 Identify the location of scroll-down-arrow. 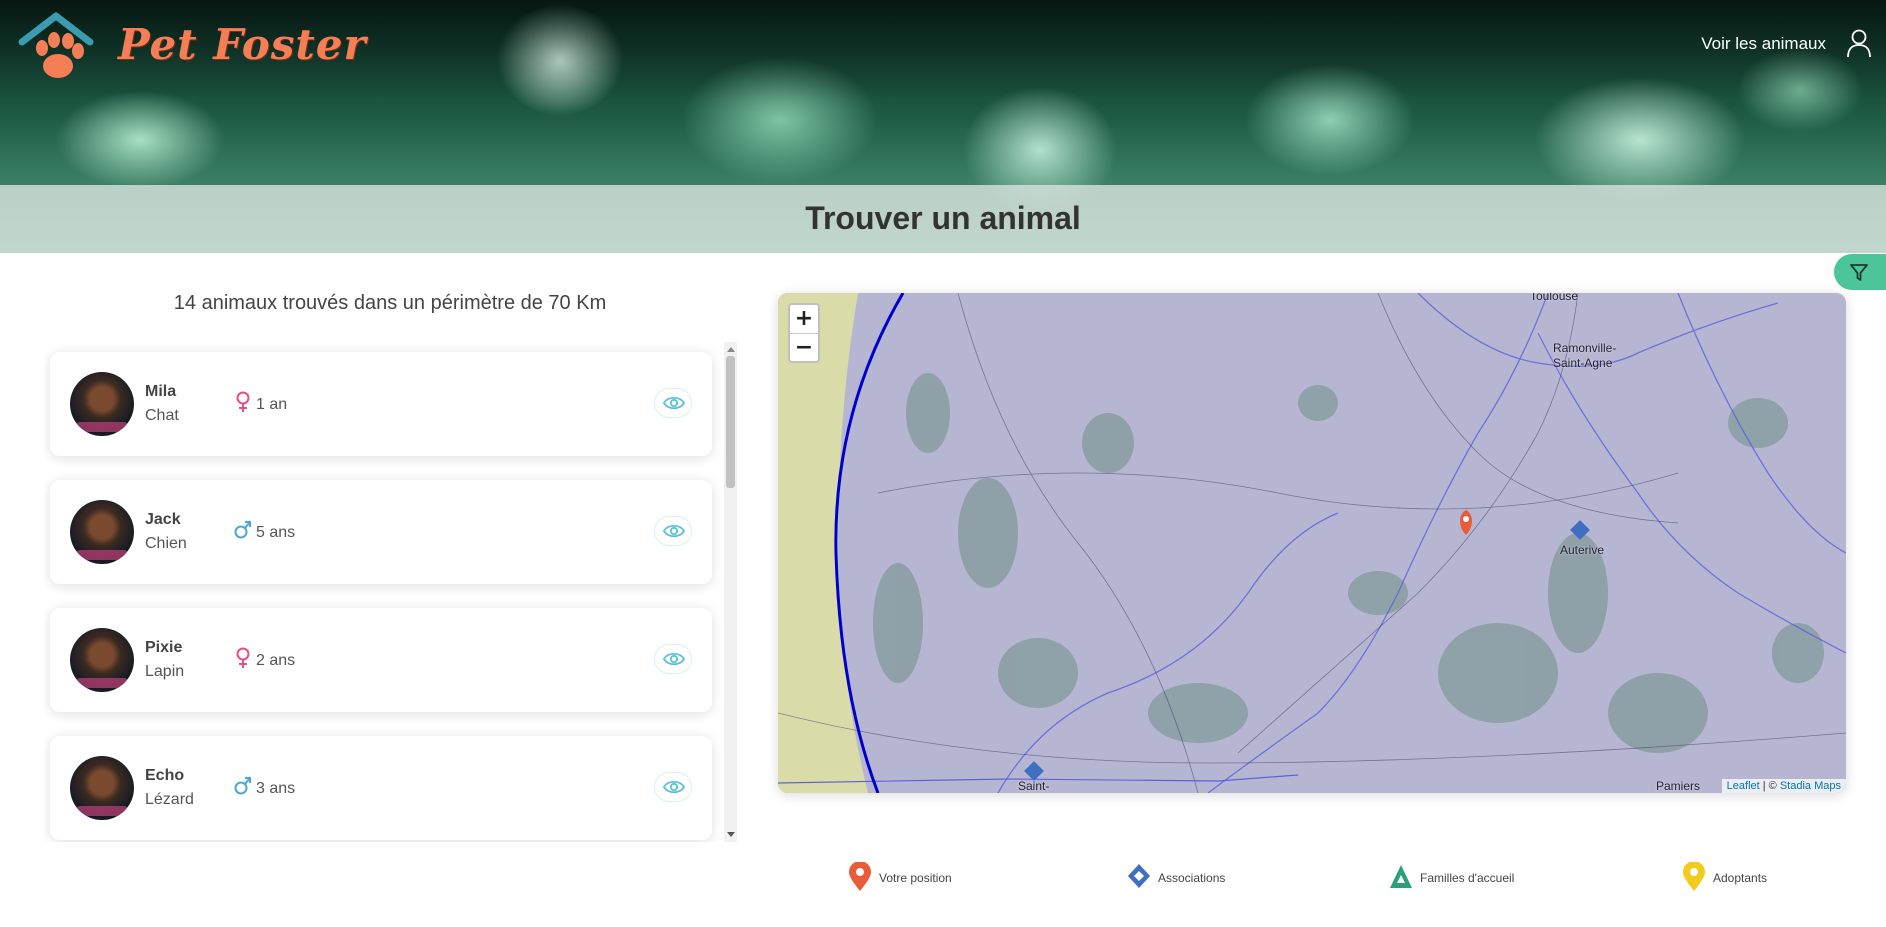
(731, 834).